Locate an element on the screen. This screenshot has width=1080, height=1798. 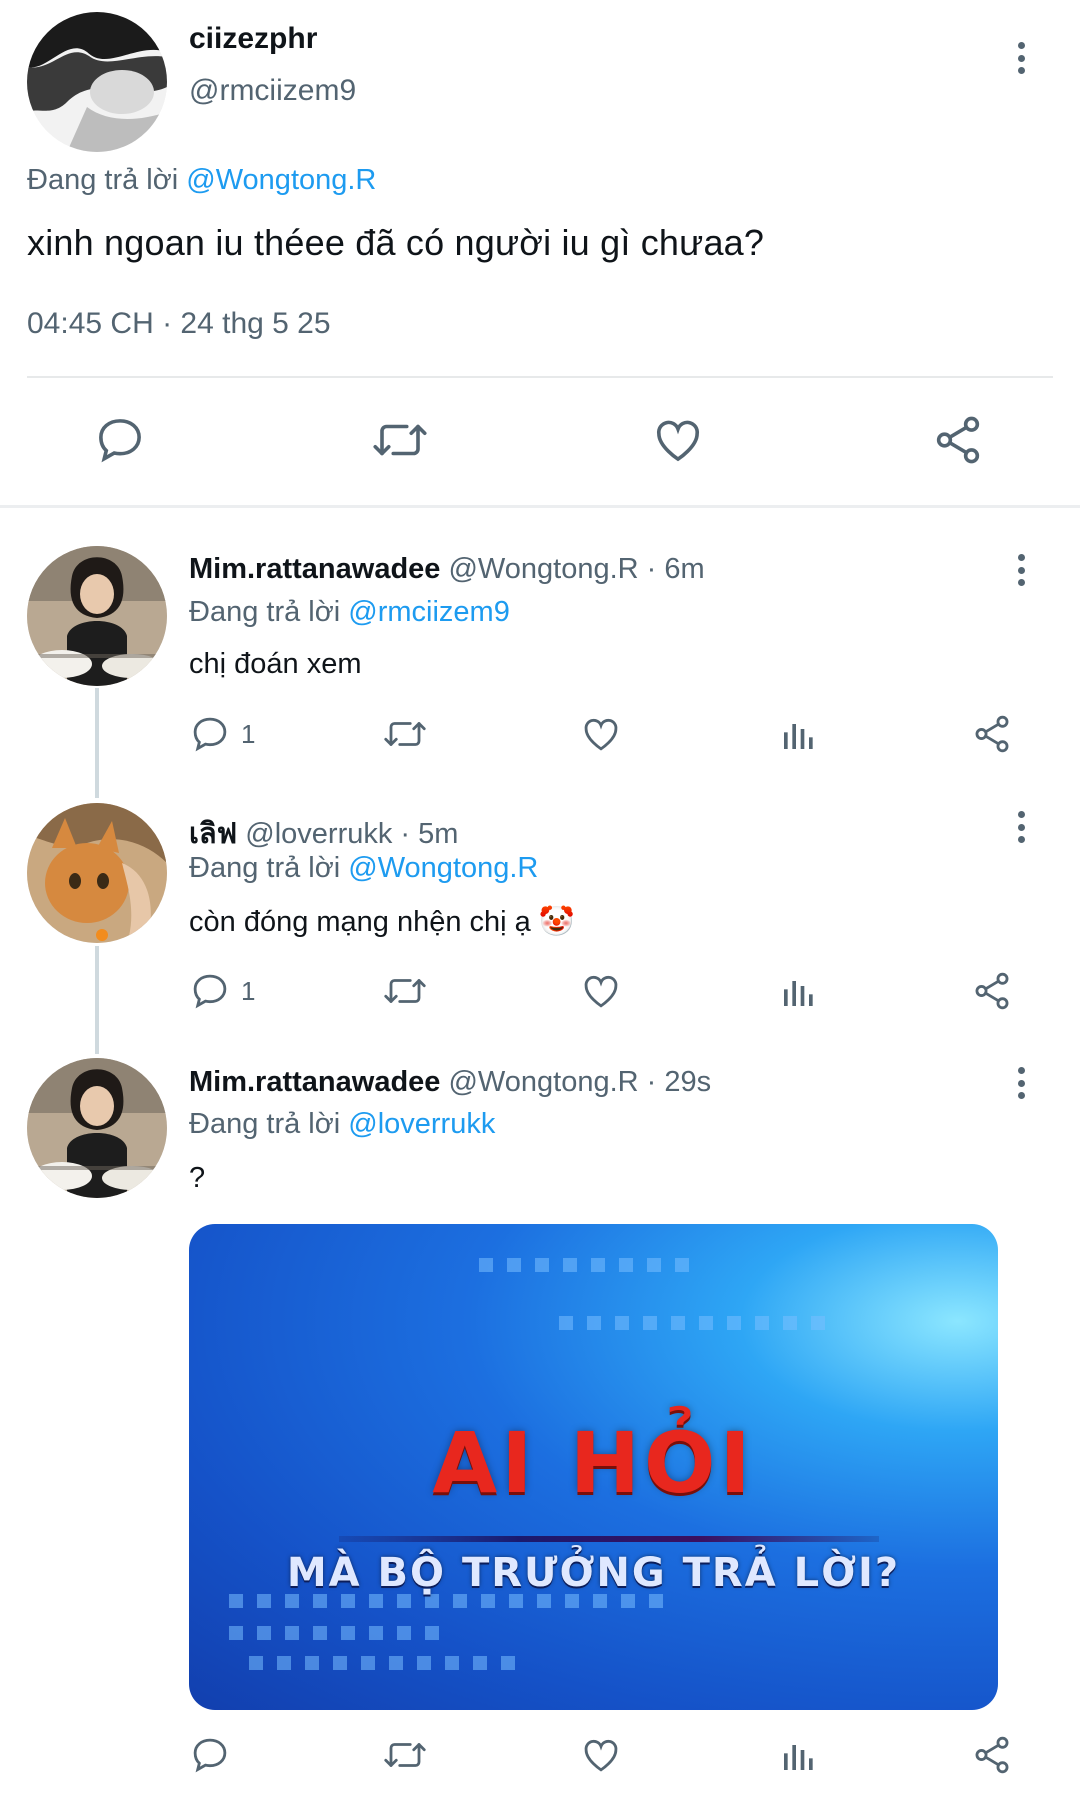
reply-button is located at coordinates (215, 1755).